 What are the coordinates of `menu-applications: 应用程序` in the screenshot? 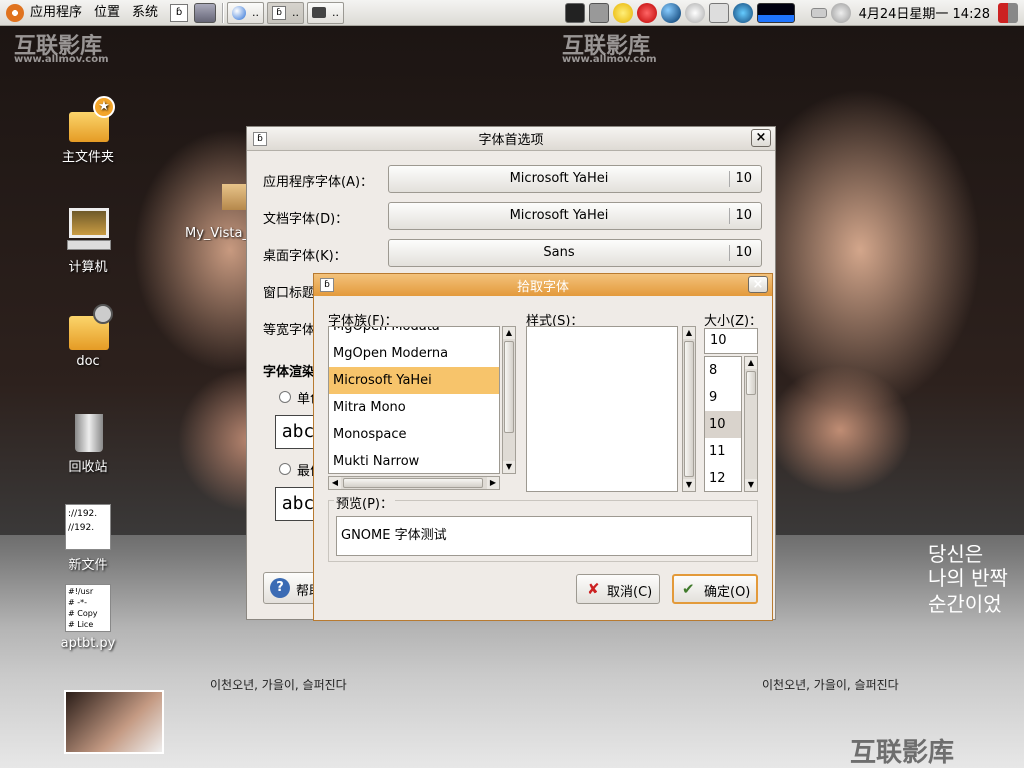 It's located at (56, 13).